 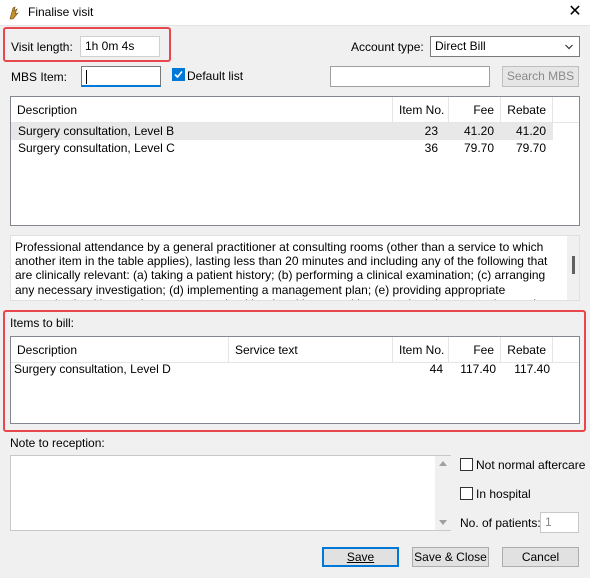 I want to click on mbs-item-label: MBS Item:, so click(x=39, y=77).